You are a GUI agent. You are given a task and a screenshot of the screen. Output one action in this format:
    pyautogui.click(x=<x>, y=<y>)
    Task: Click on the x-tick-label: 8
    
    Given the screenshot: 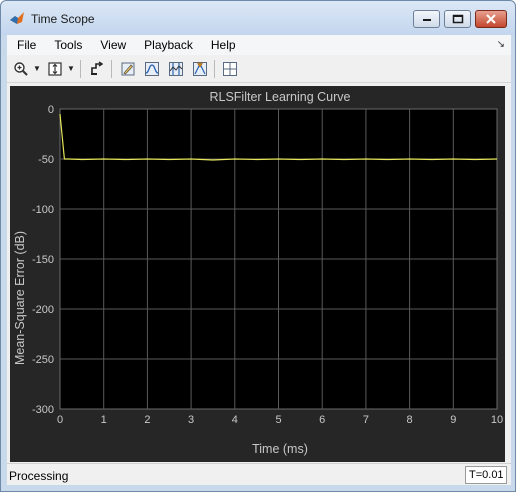 What is the action you would take?
    pyautogui.click(x=410, y=420)
    